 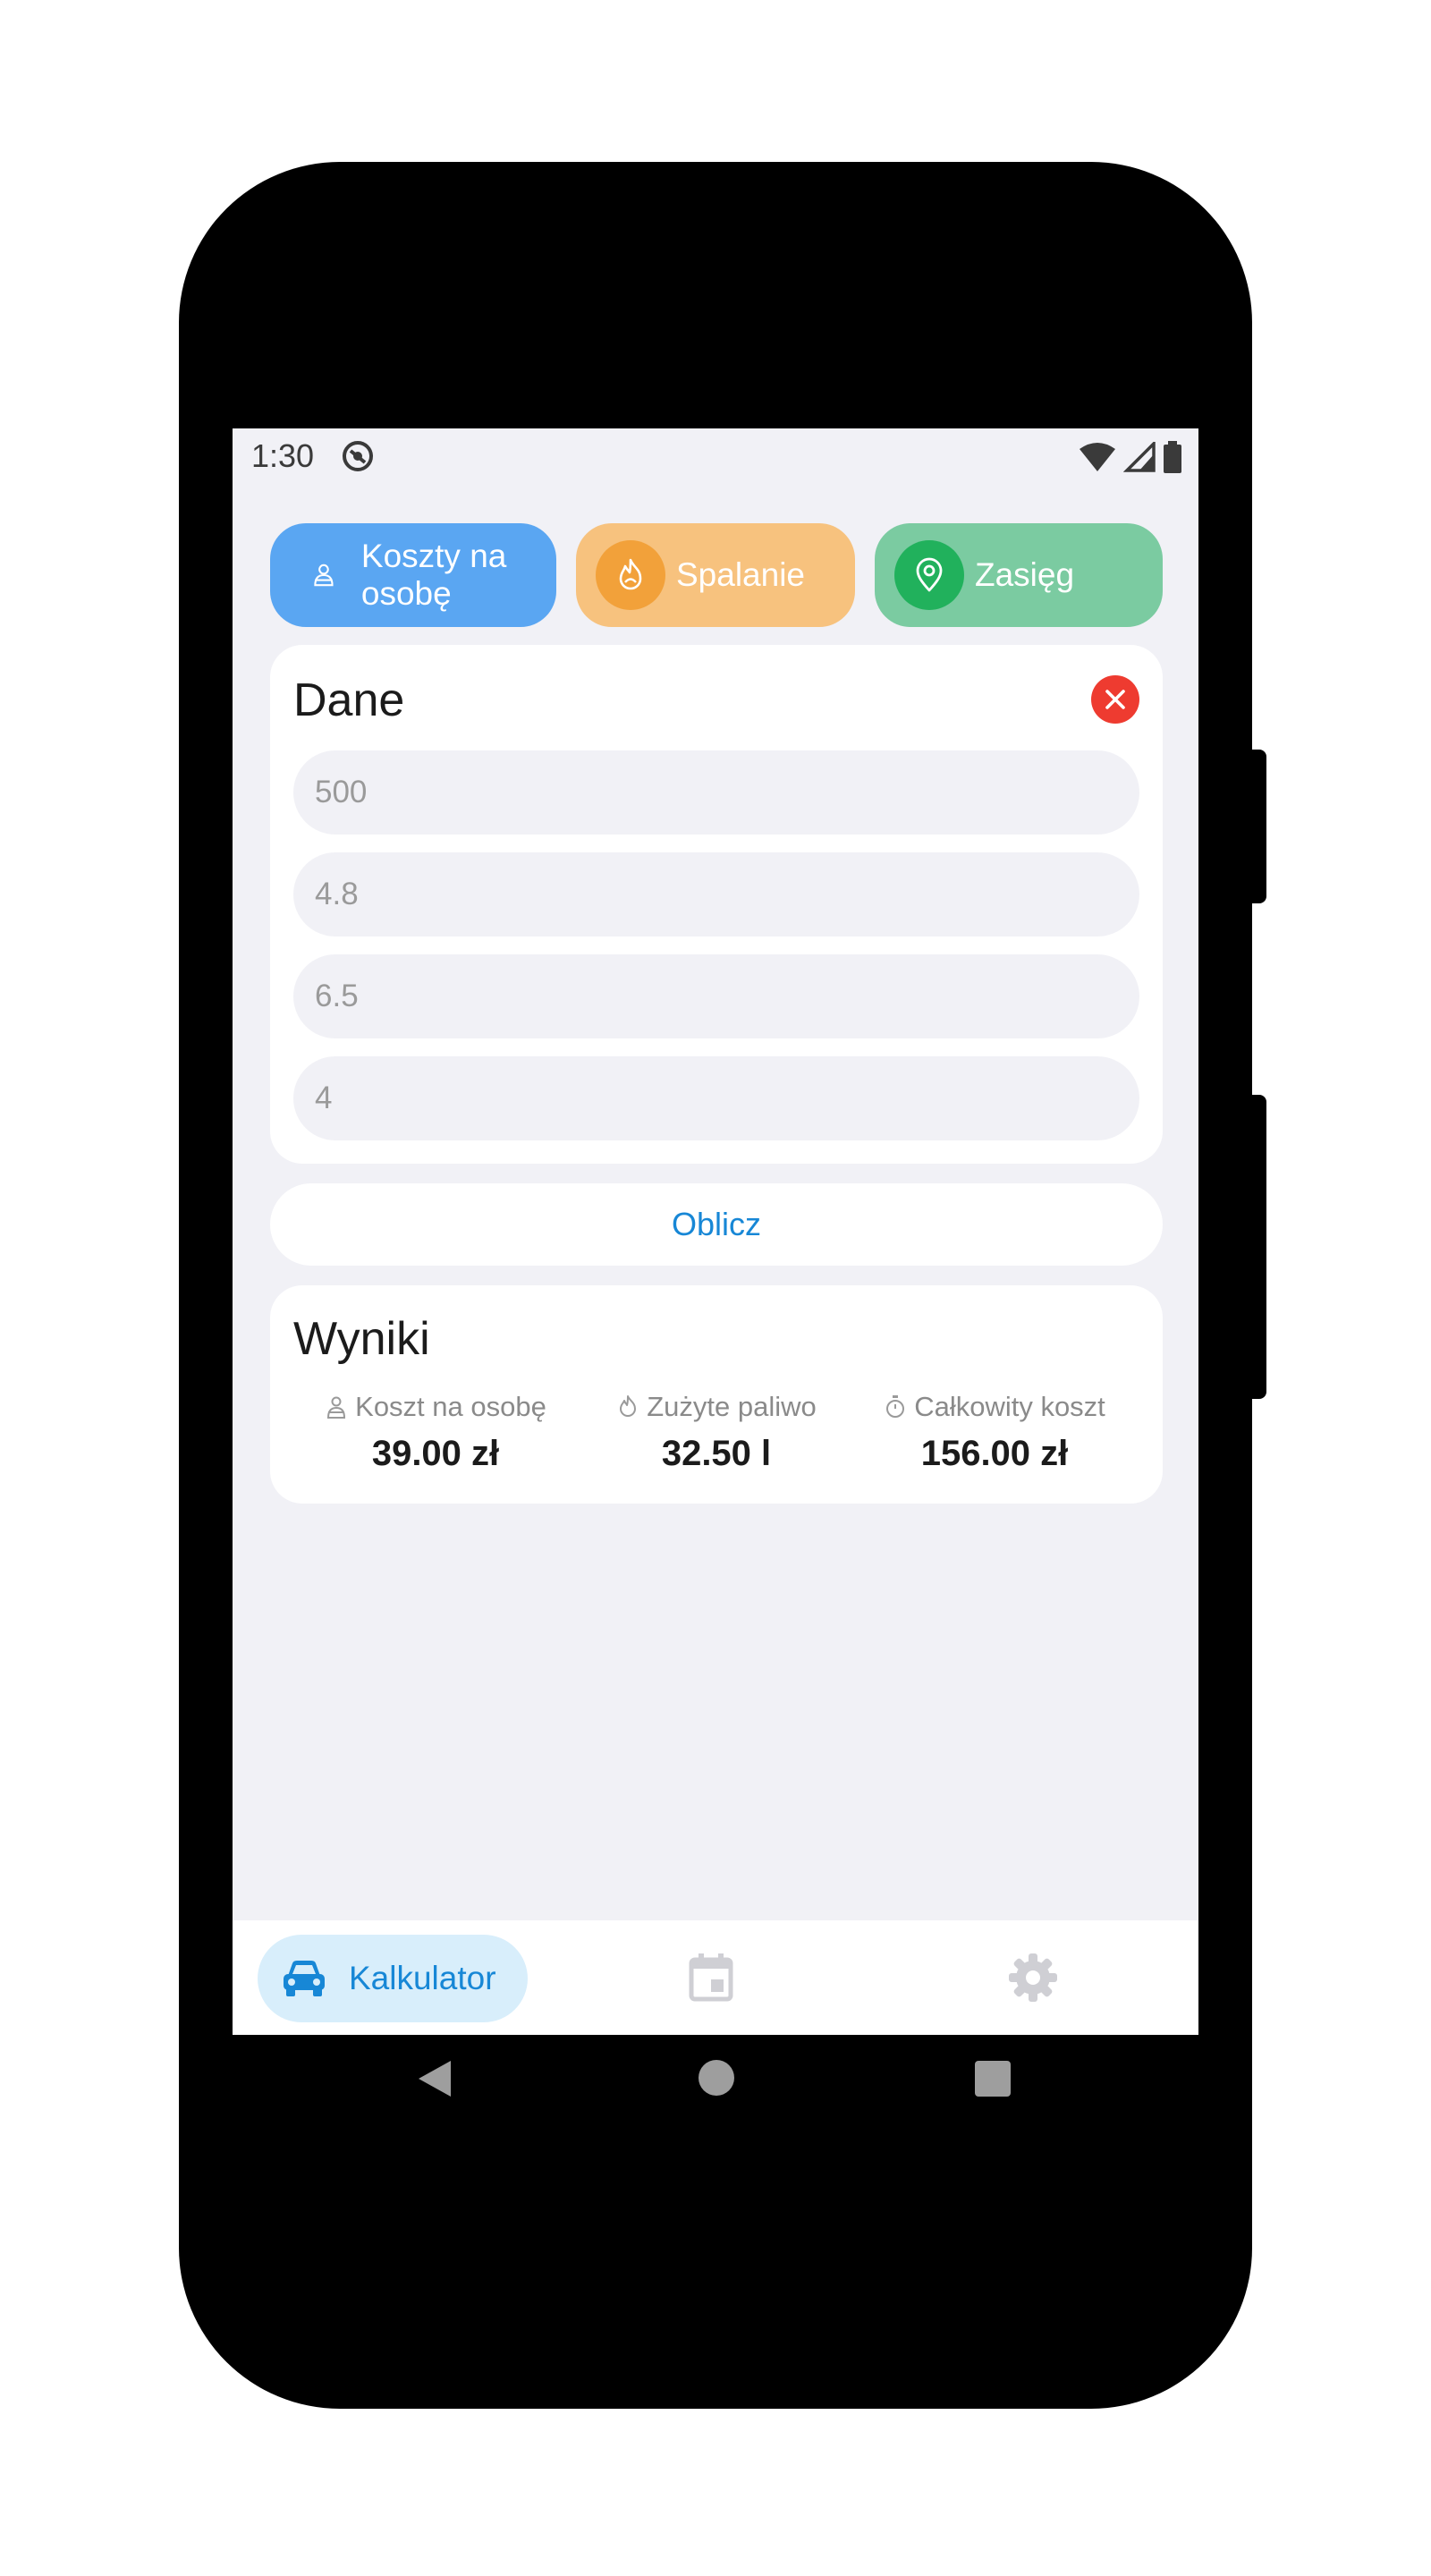 What do you see at coordinates (435, 2078) in the screenshot?
I see `system-back-icon` at bounding box center [435, 2078].